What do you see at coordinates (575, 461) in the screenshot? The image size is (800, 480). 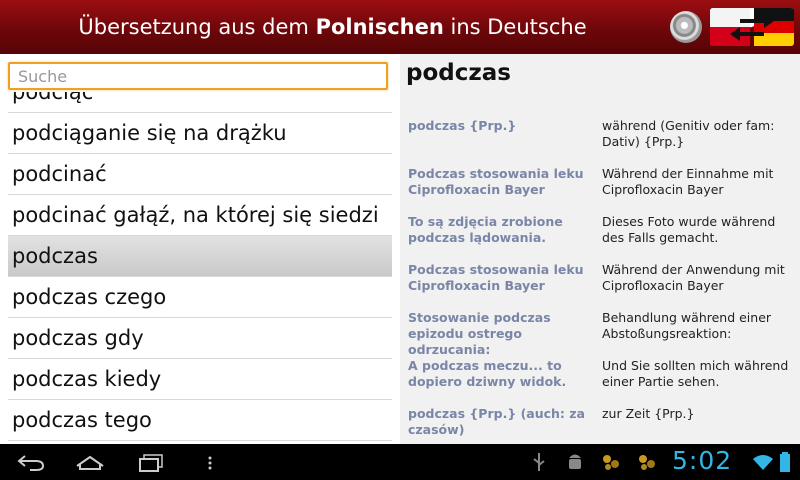 I see `android-debug-icon` at bounding box center [575, 461].